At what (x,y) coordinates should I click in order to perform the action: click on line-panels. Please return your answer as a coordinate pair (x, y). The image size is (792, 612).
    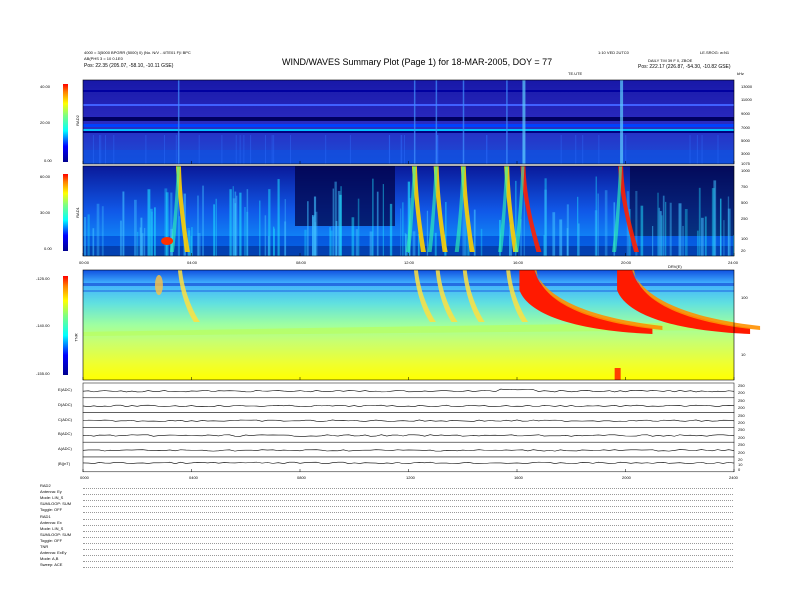
    Looking at the image, I should click on (408, 427).